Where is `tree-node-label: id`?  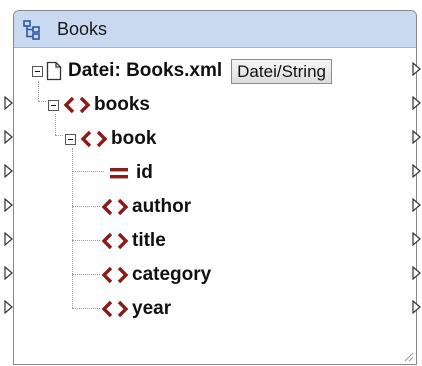
tree-node-label: id is located at coordinates (144, 172).